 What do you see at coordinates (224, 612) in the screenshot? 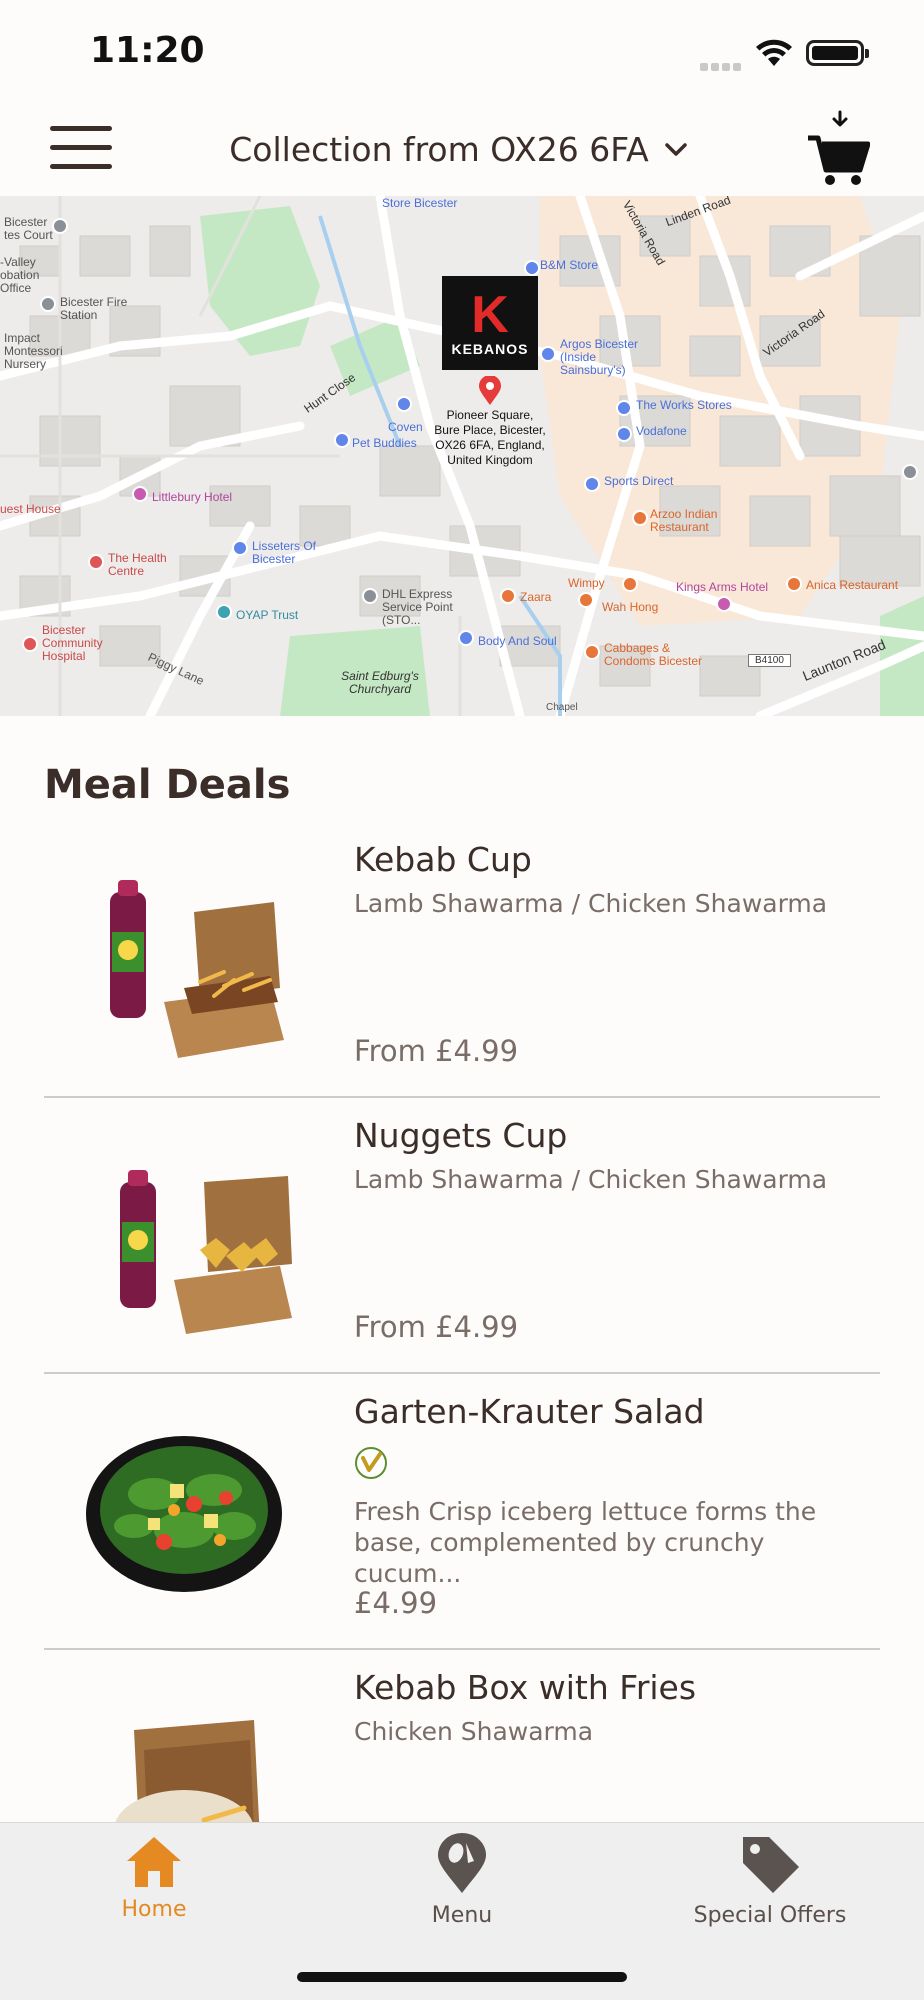
I see `map-poi-oyap` at bounding box center [224, 612].